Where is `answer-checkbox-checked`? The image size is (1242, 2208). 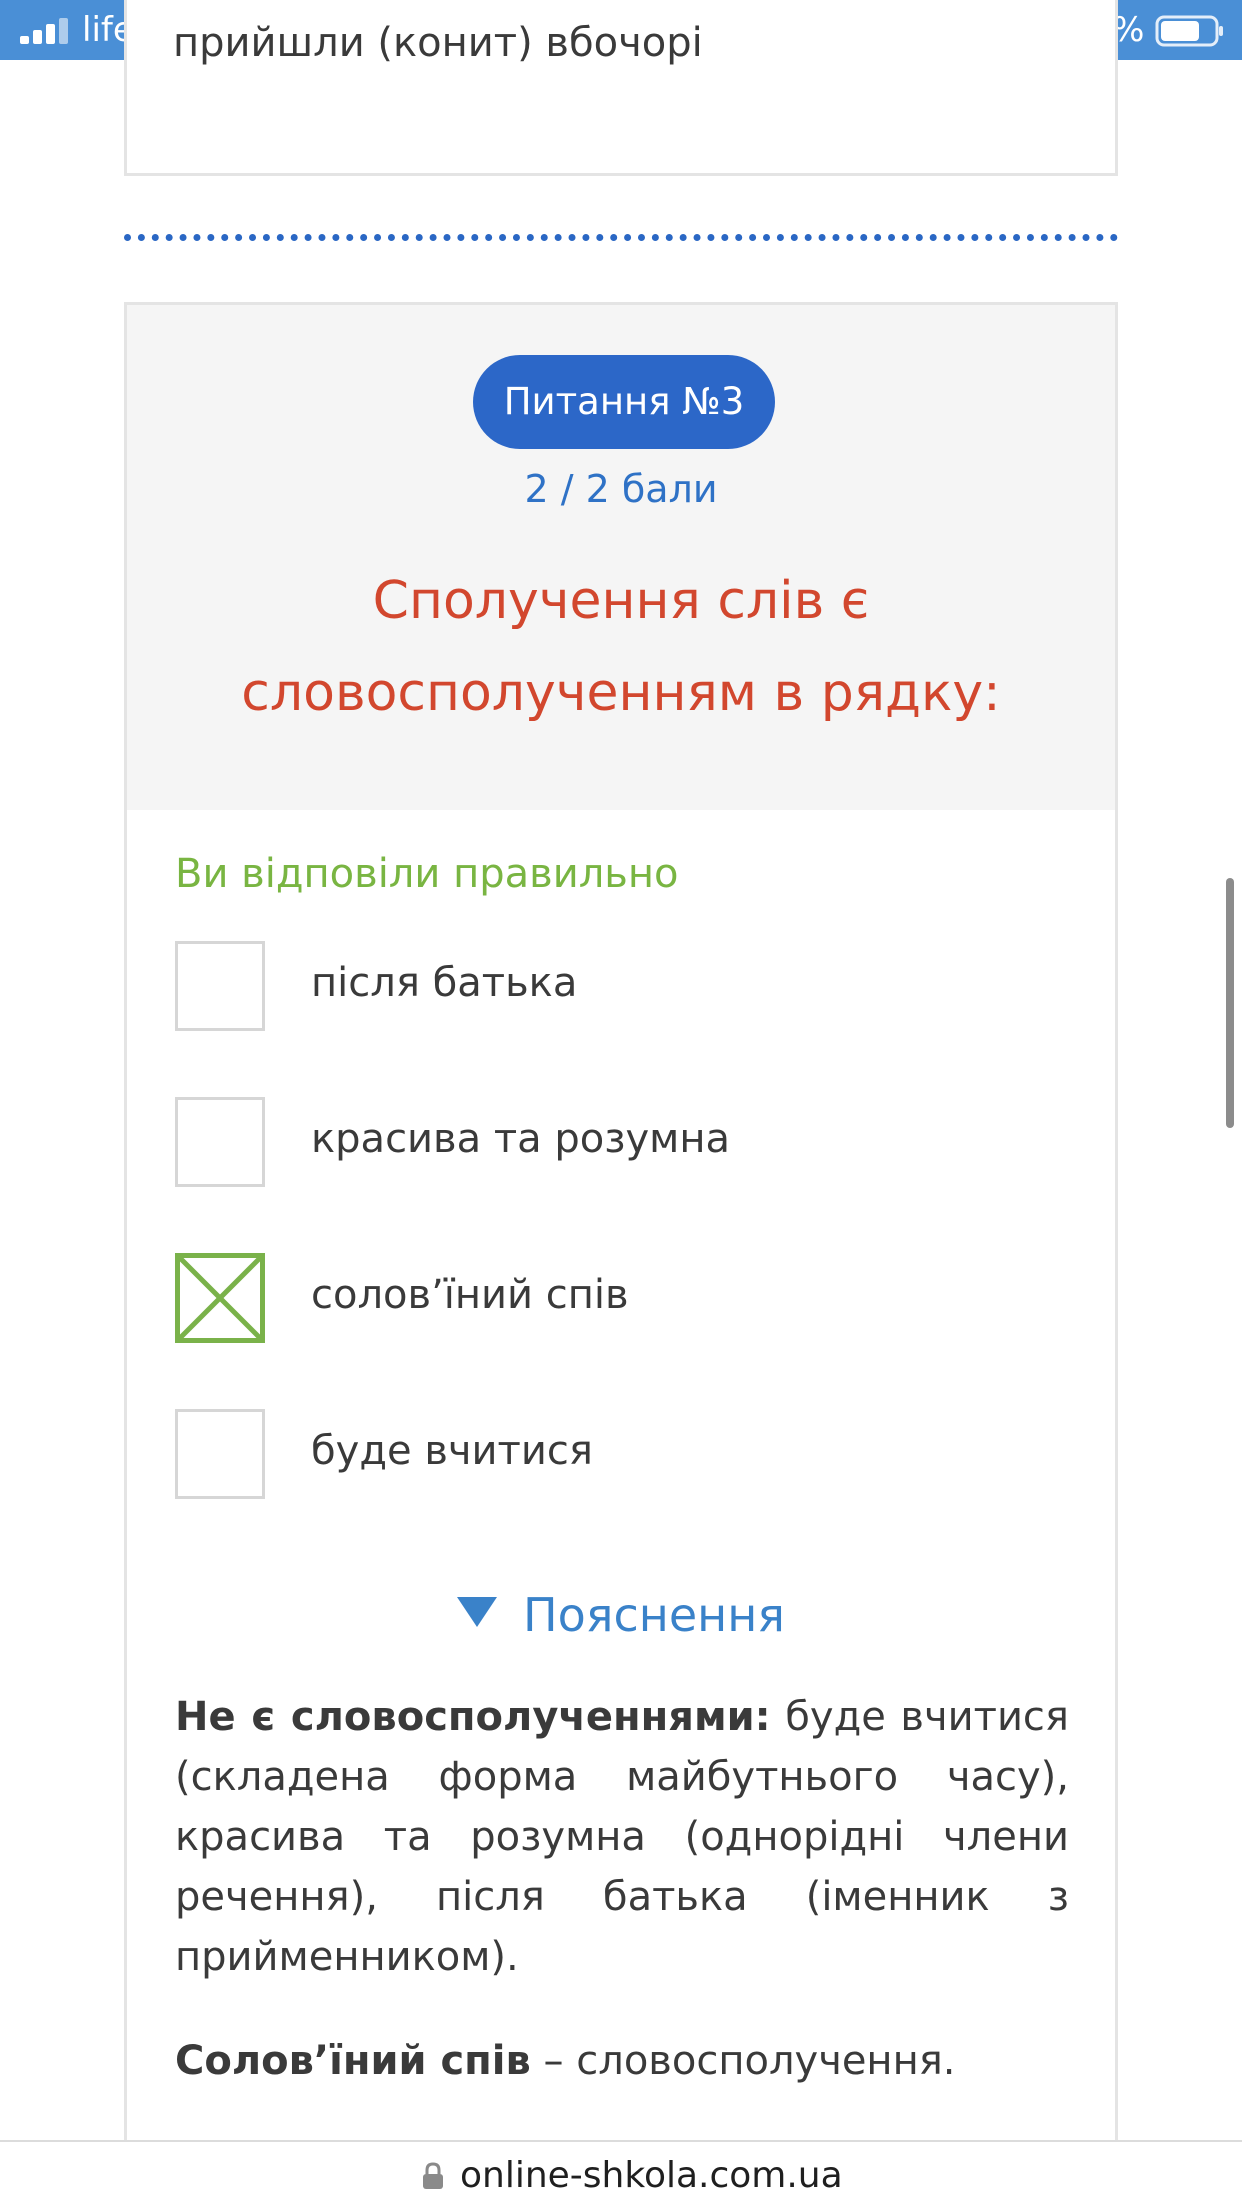
answer-checkbox-checked is located at coordinates (220, 1298).